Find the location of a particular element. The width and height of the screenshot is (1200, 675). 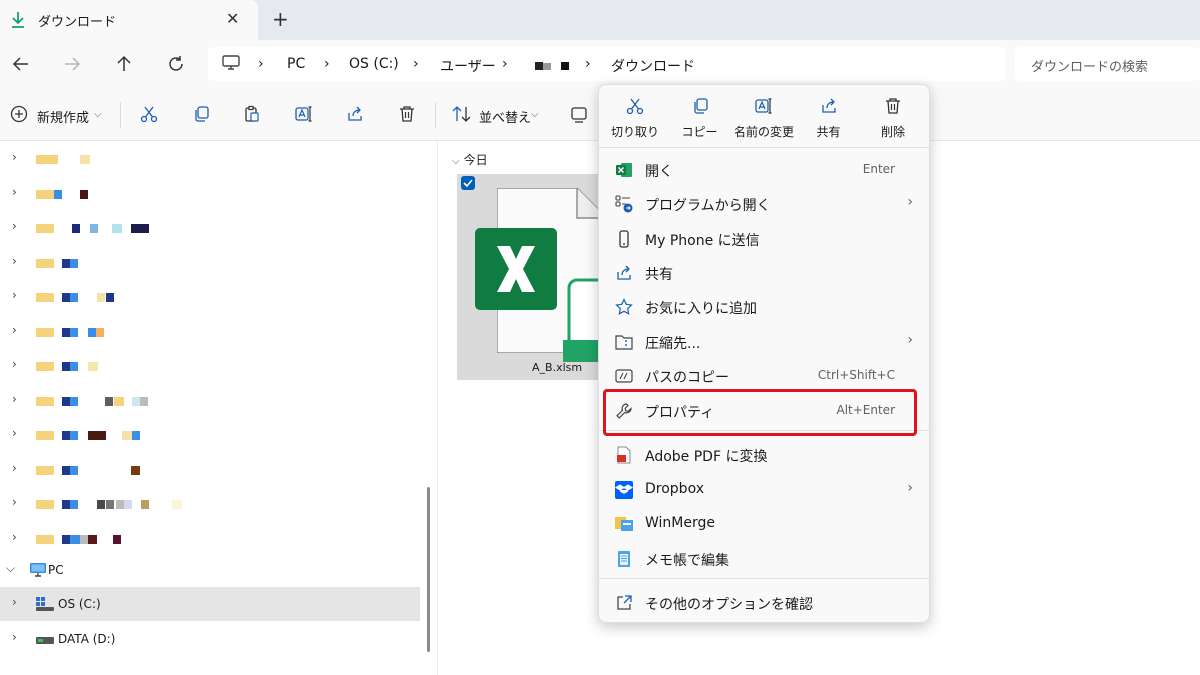

menu-item-label: お気に入りに追加 is located at coordinates (701, 309).